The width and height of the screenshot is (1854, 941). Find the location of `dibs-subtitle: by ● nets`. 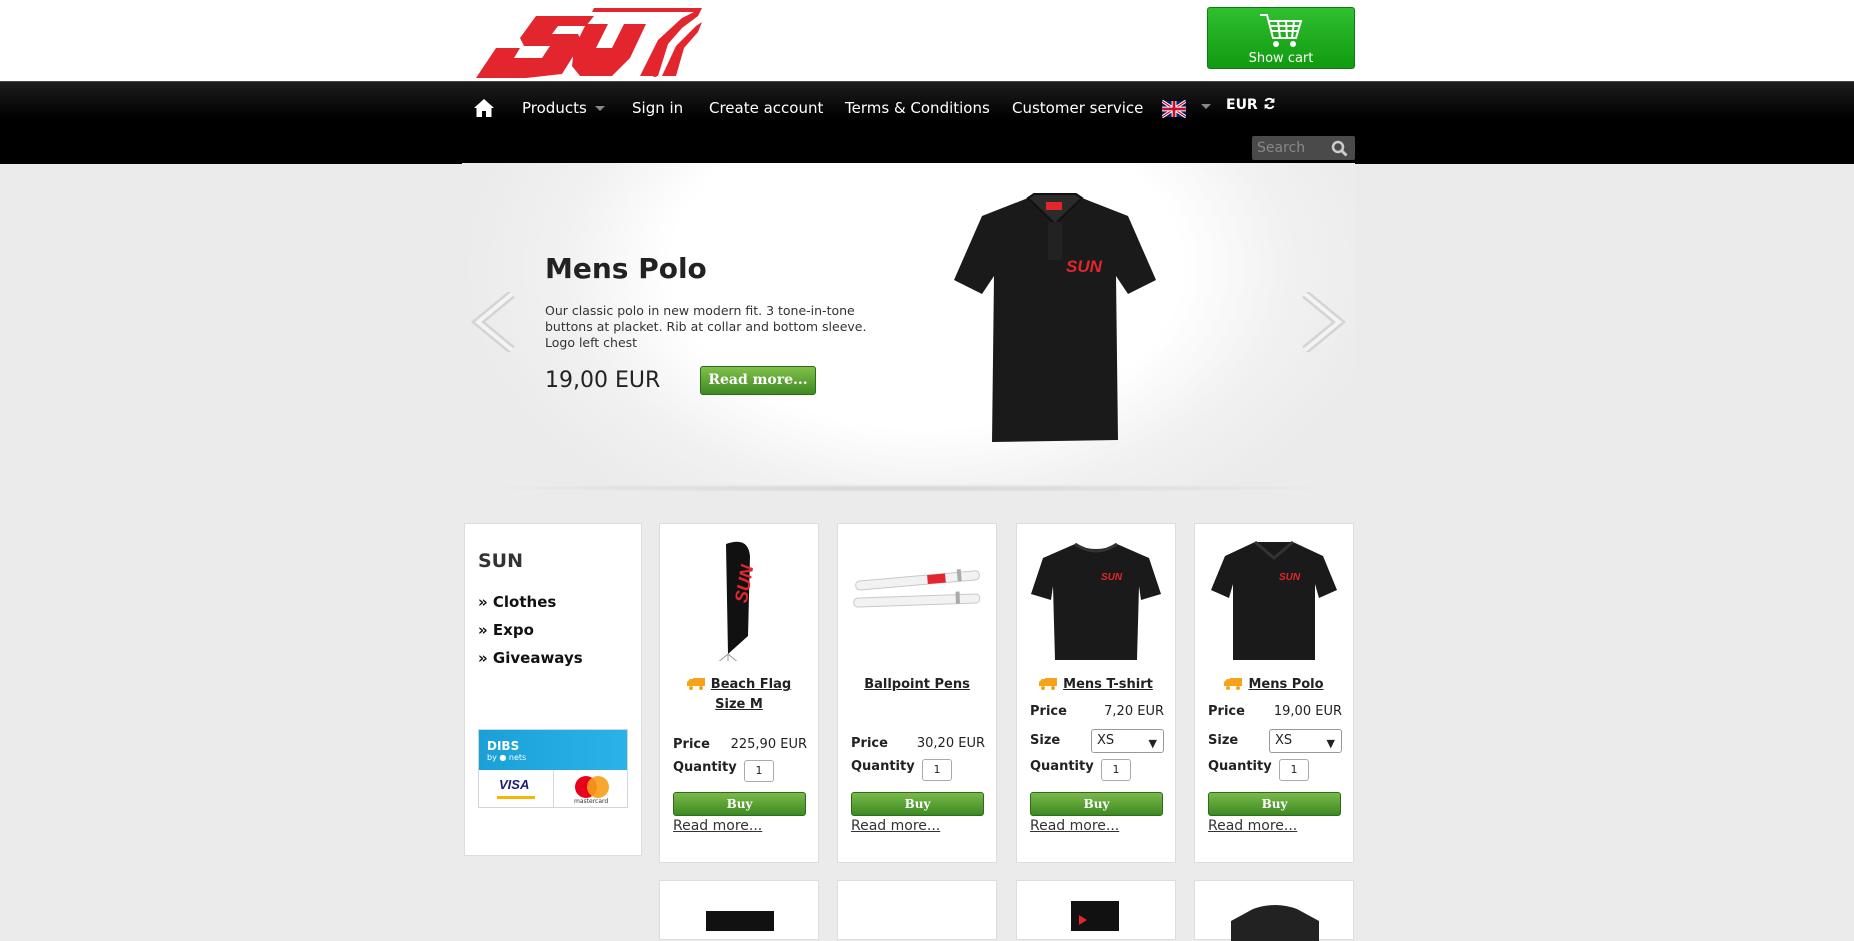

dibs-subtitle: by ● nets is located at coordinates (507, 757).